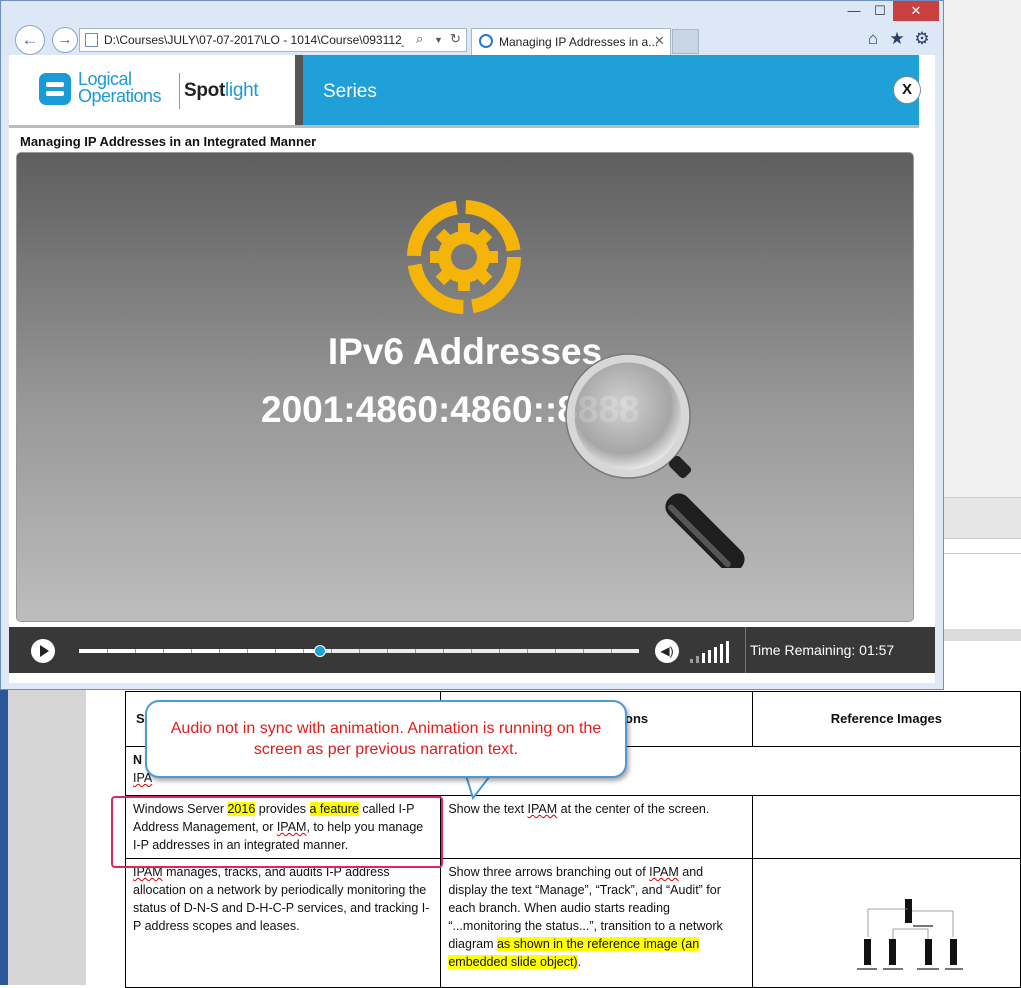  What do you see at coordinates (277, 832) in the screenshot?
I see `highlight-box` at bounding box center [277, 832].